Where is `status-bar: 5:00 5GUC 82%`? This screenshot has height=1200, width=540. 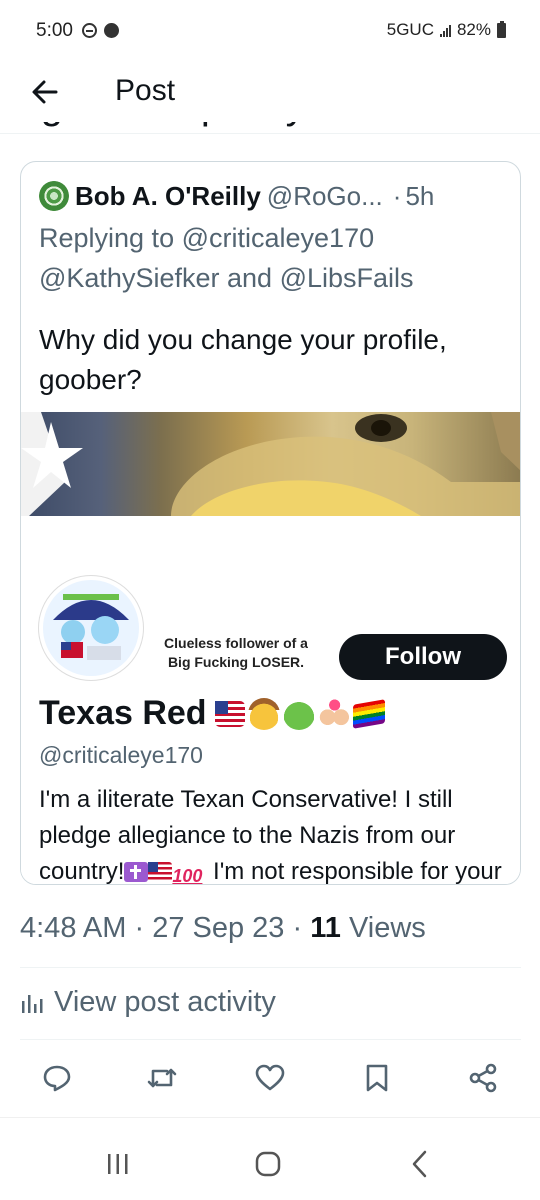
status-bar: 5:00 5GUC 82% is located at coordinates (270, 30).